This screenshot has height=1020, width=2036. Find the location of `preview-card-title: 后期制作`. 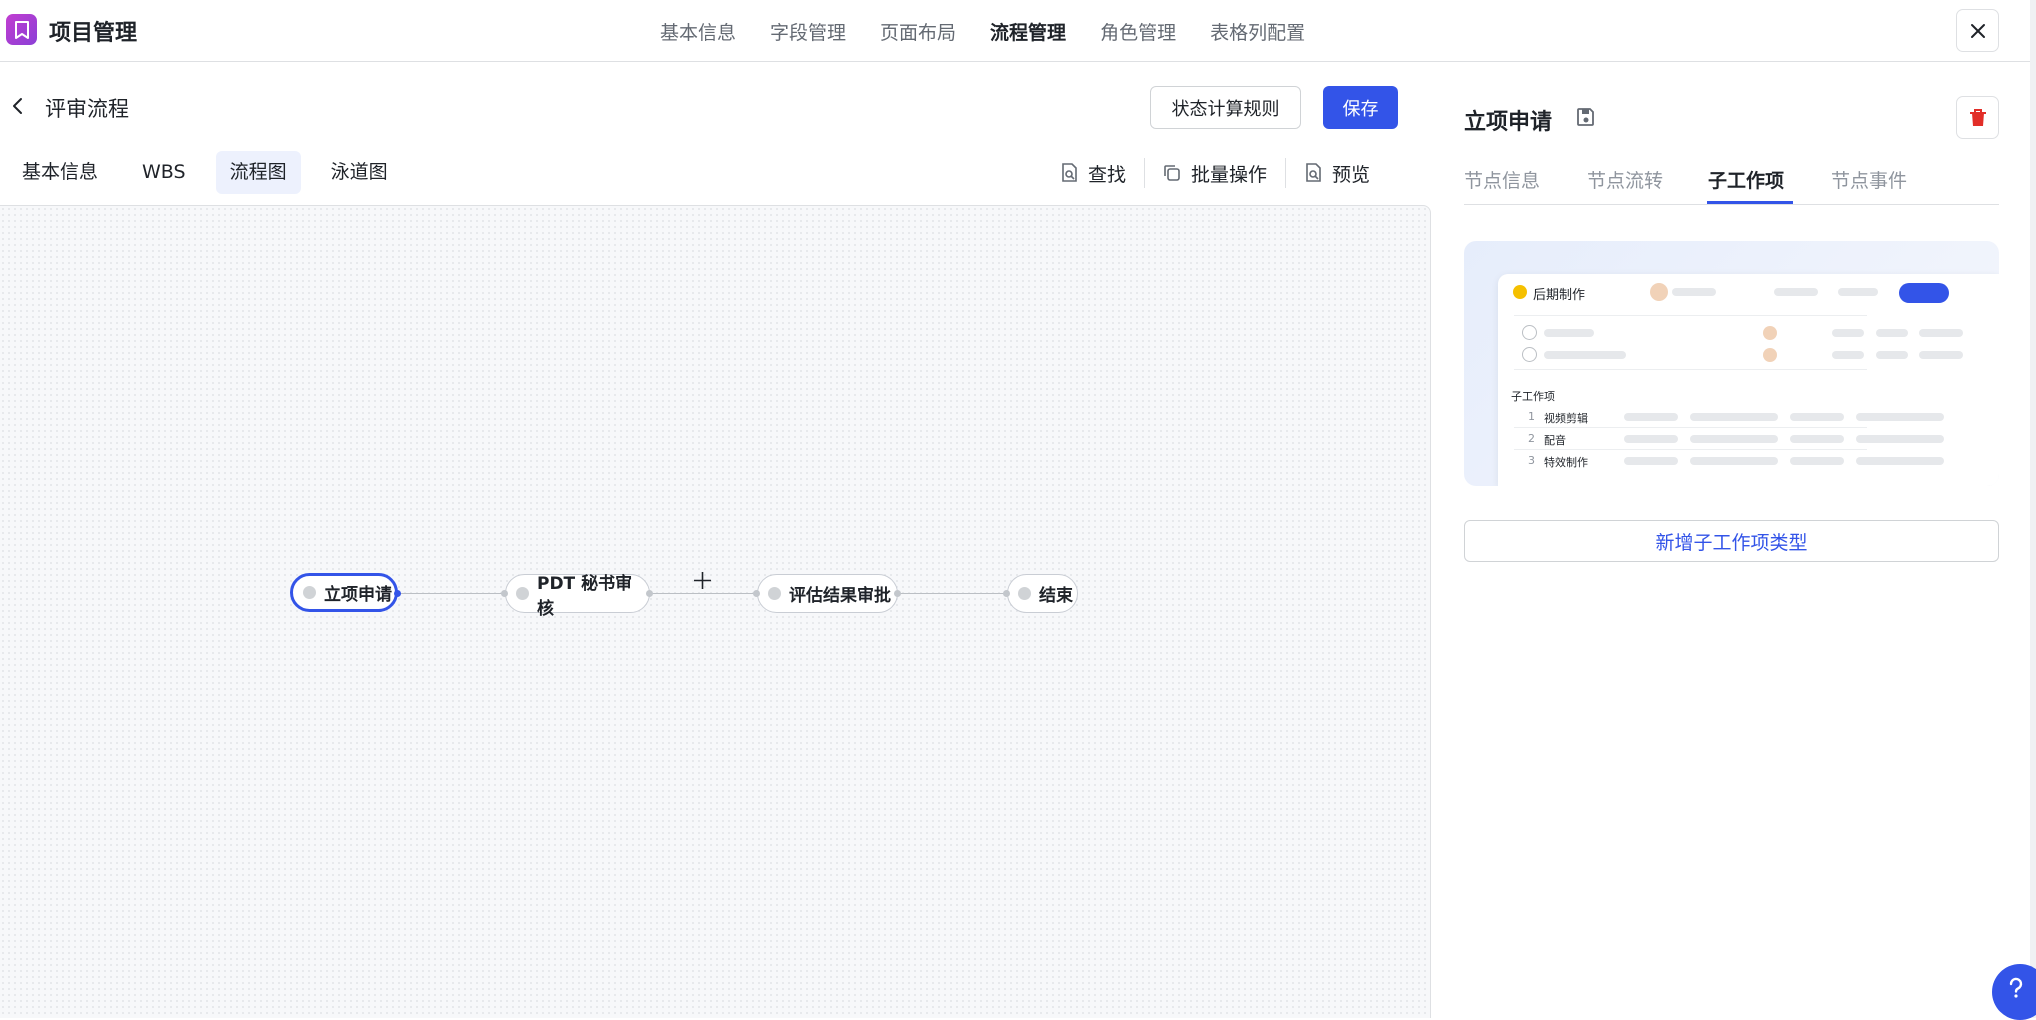

preview-card-title: 后期制作 is located at coordinates (1559, 295).